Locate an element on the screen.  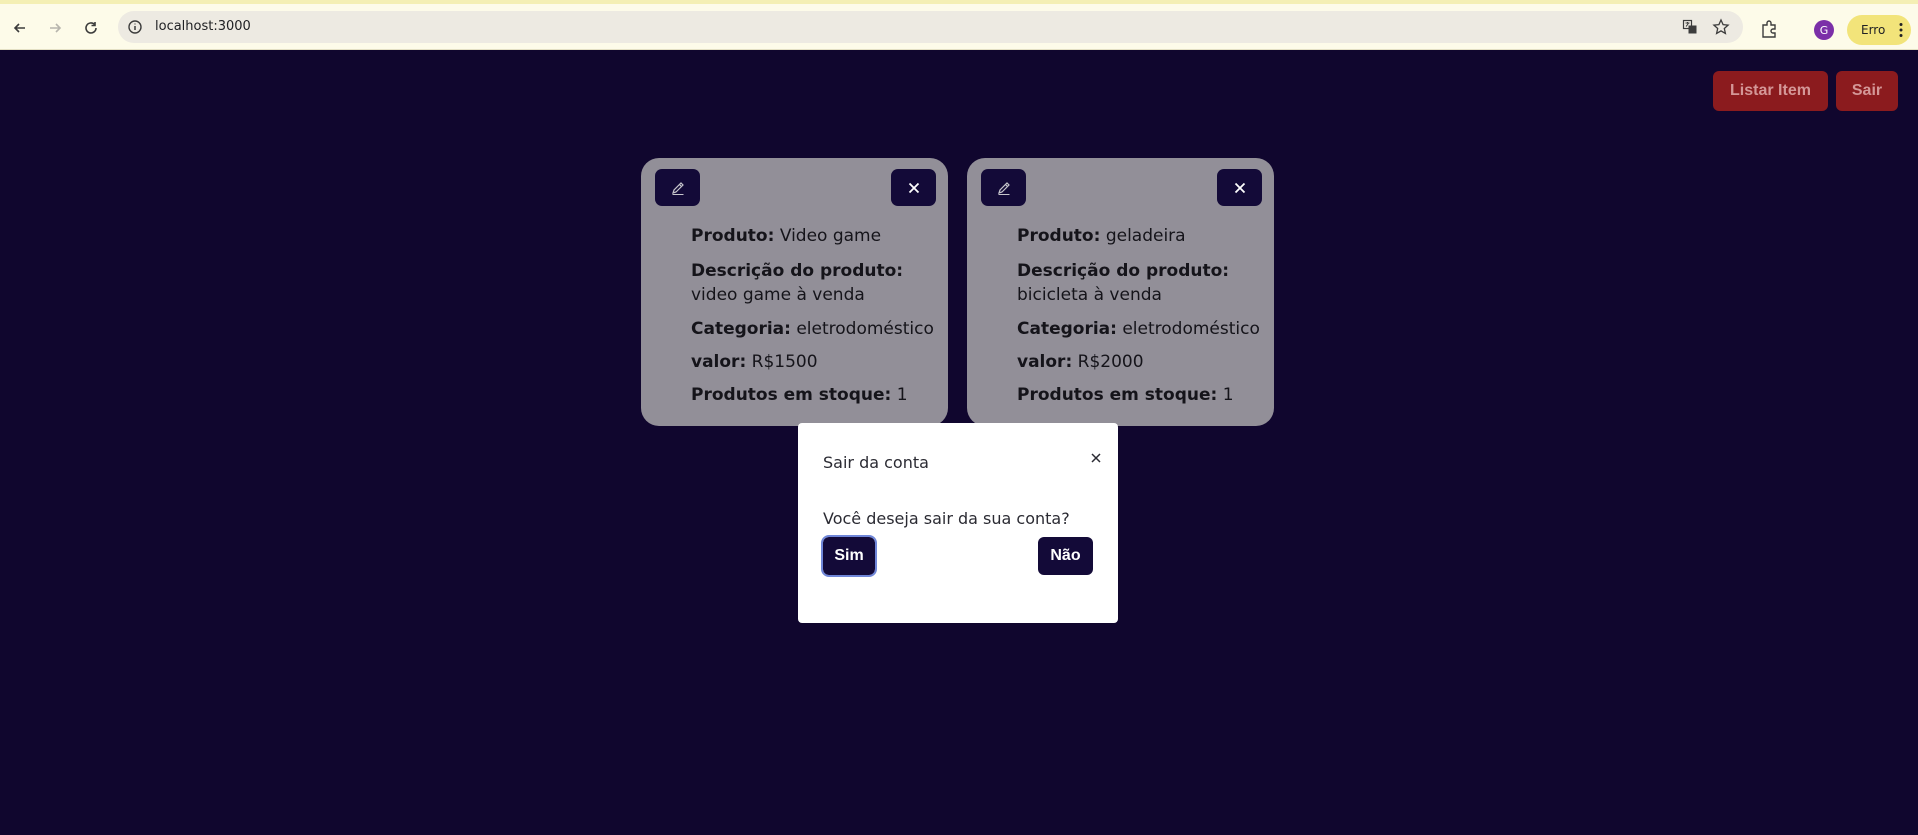
modal-close-icon is located at coordinates (1096, 458).